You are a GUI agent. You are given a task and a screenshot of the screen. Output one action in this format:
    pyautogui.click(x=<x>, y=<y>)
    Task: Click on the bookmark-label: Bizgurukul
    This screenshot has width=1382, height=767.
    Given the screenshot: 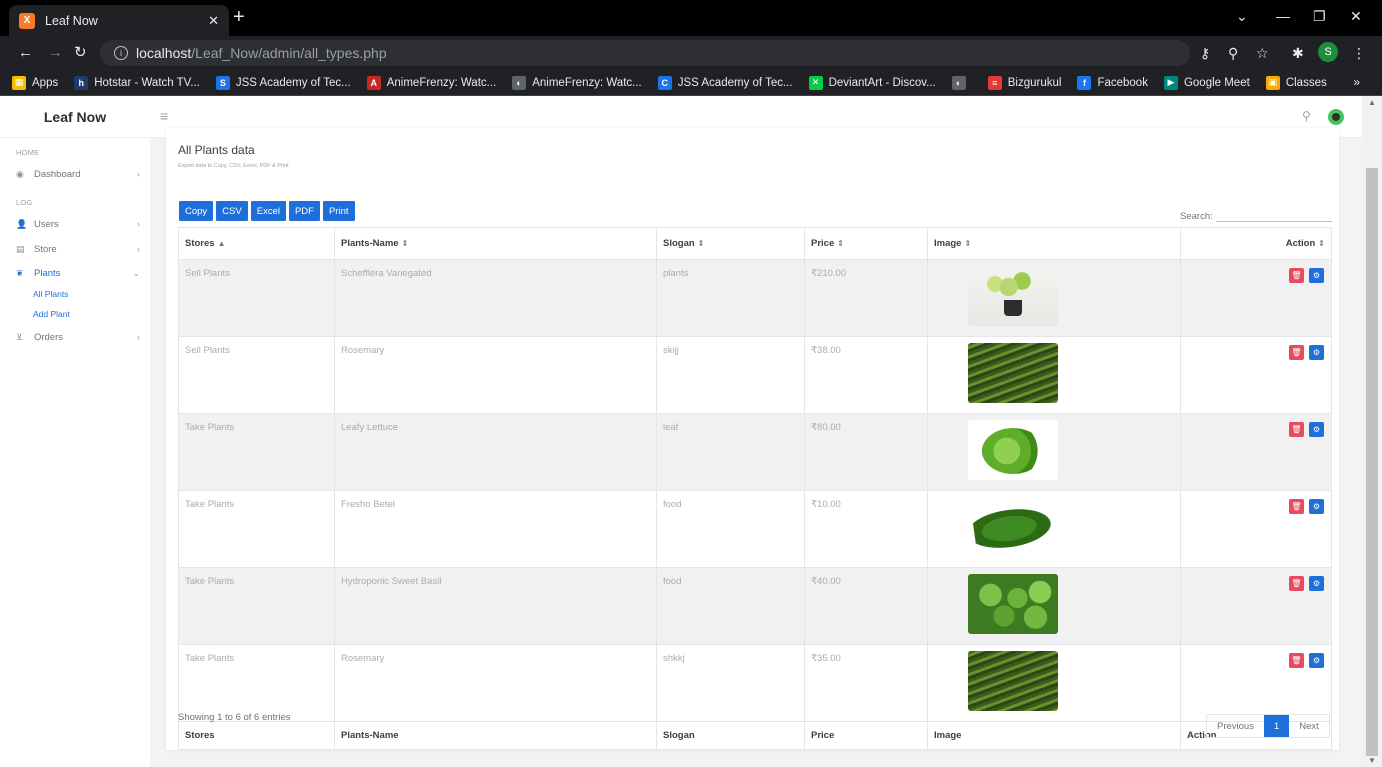 What is the action you would take?
    pyautogui.click(x=1034, y=82)
    